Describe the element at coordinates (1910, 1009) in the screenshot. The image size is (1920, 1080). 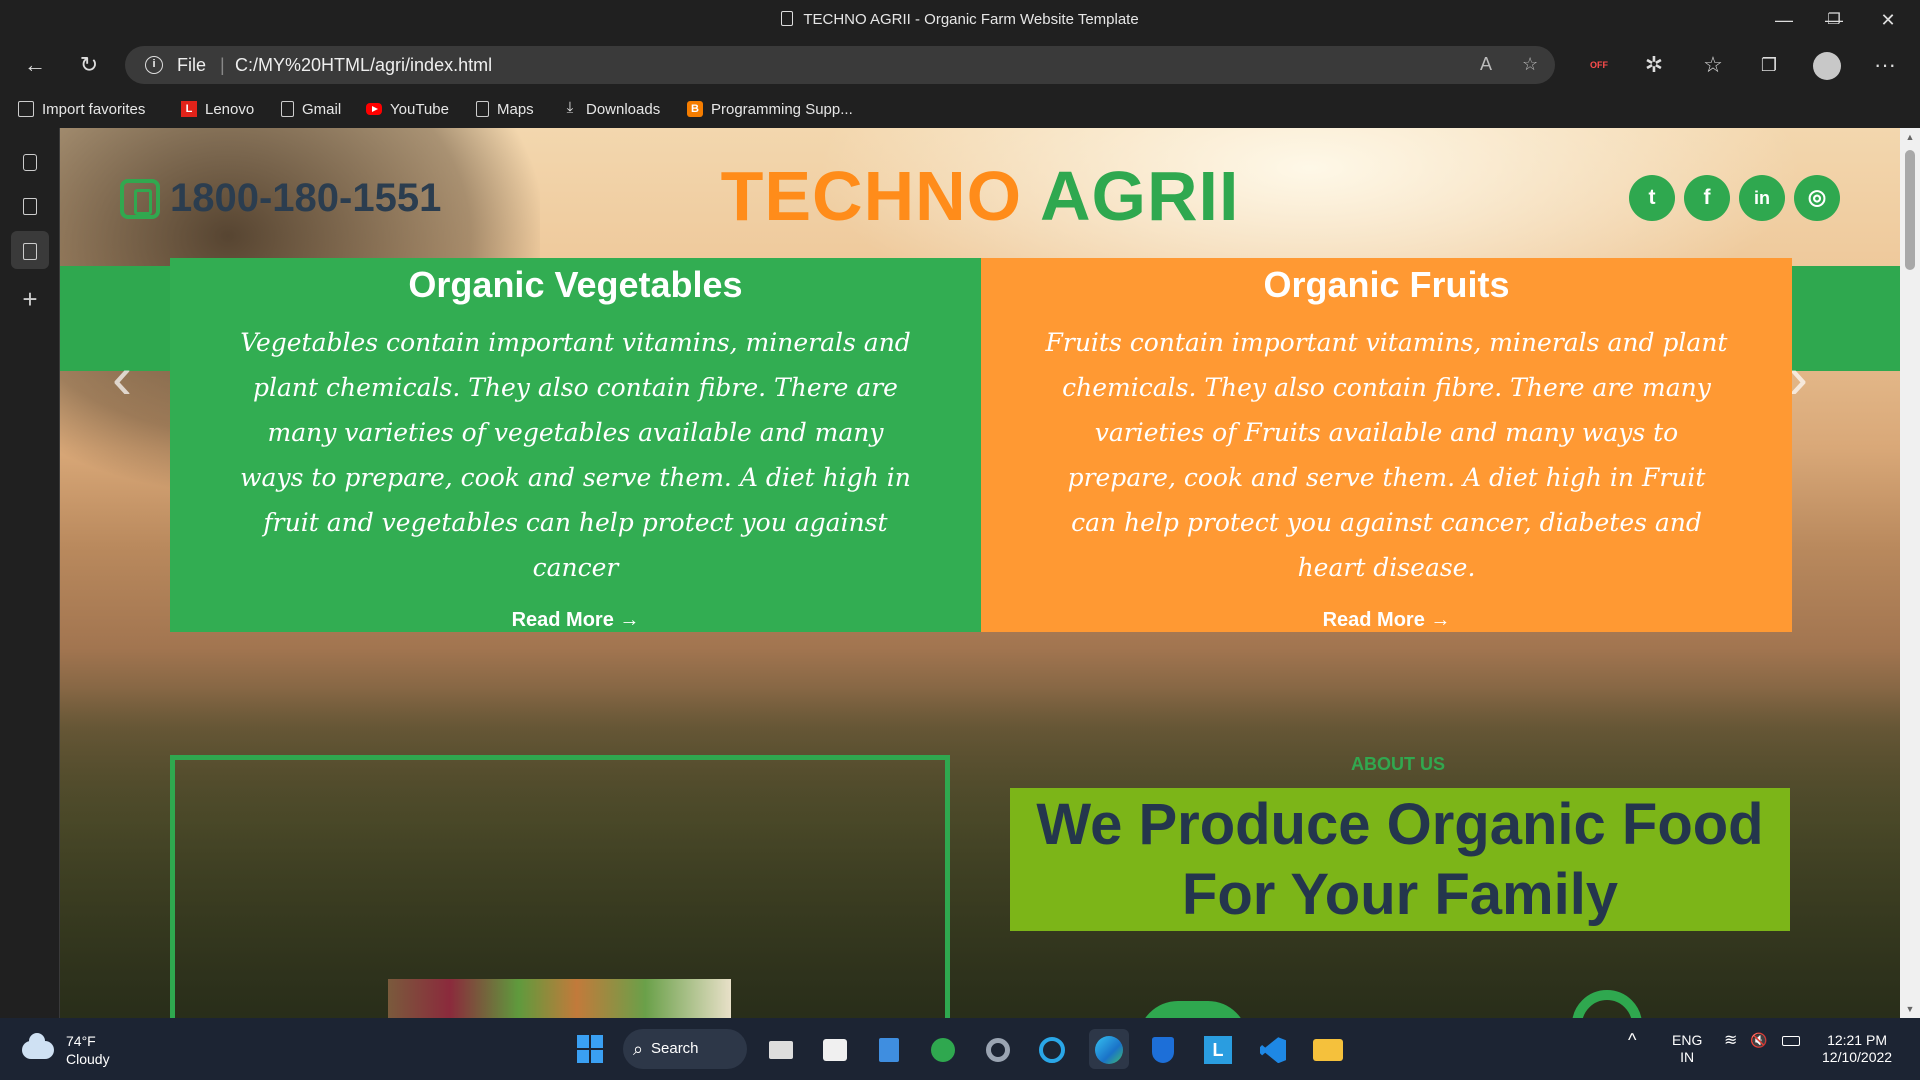
I see `scroll-down-arrow: ▼` at that location.